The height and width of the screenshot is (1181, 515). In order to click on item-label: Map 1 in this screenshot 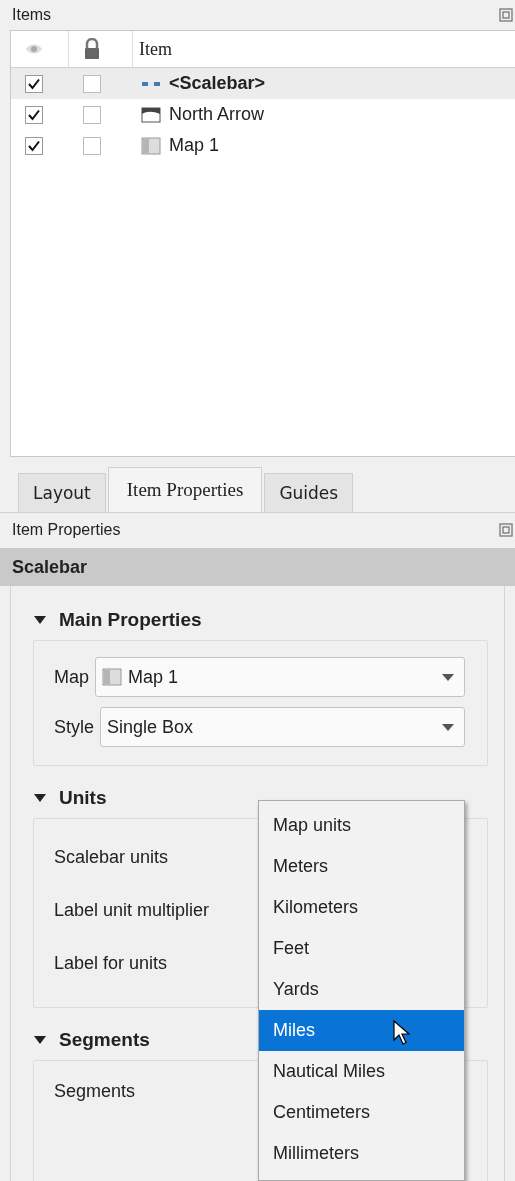, I will do `click(194, 145)`.